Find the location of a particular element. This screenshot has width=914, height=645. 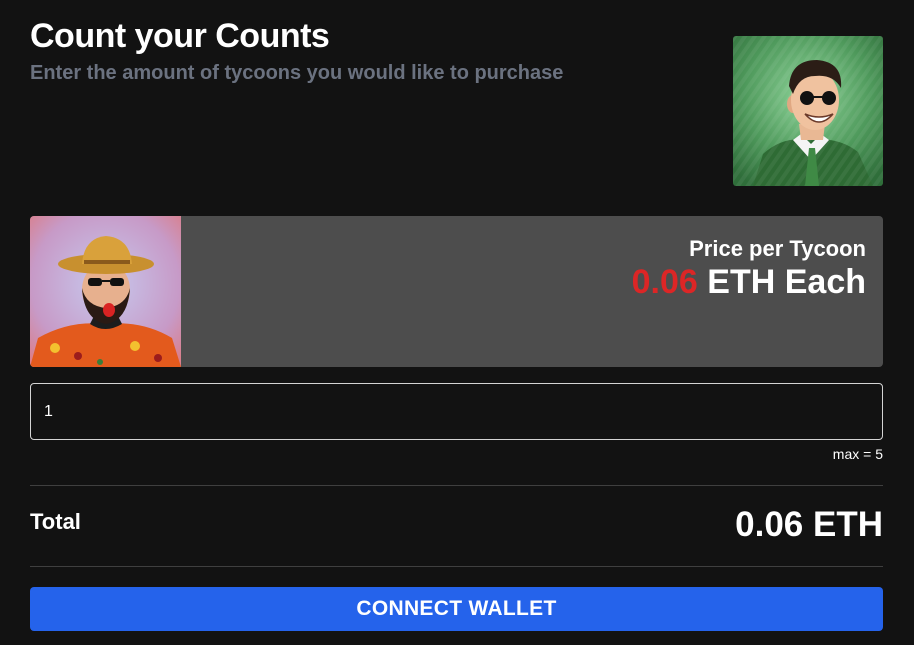

price-unit: ETH Each is located at coordinates (786, 282).